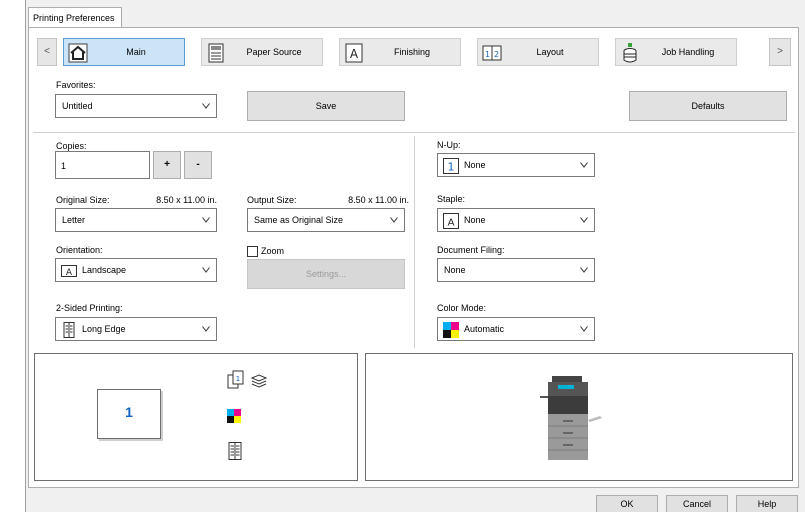 The width and height of the screenshot is (805, 512). Describe the element at coordinates (780, 52) in the screenshot. I see `nav-next-button: >` at that location.